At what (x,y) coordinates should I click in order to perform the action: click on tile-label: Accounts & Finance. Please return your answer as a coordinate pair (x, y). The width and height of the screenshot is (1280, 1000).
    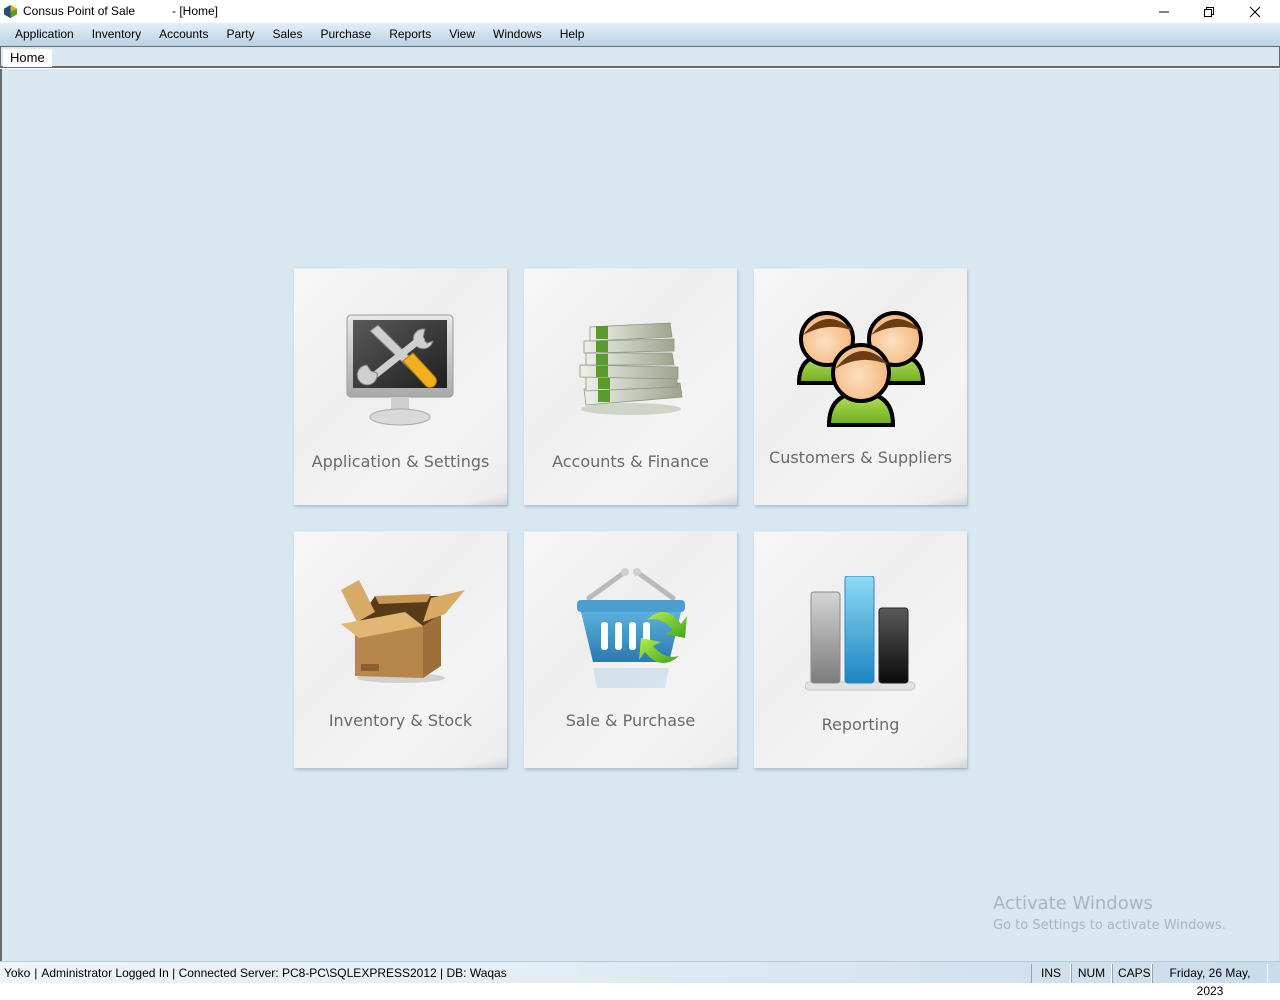
    Looking at the image, I should click on (630, 461).